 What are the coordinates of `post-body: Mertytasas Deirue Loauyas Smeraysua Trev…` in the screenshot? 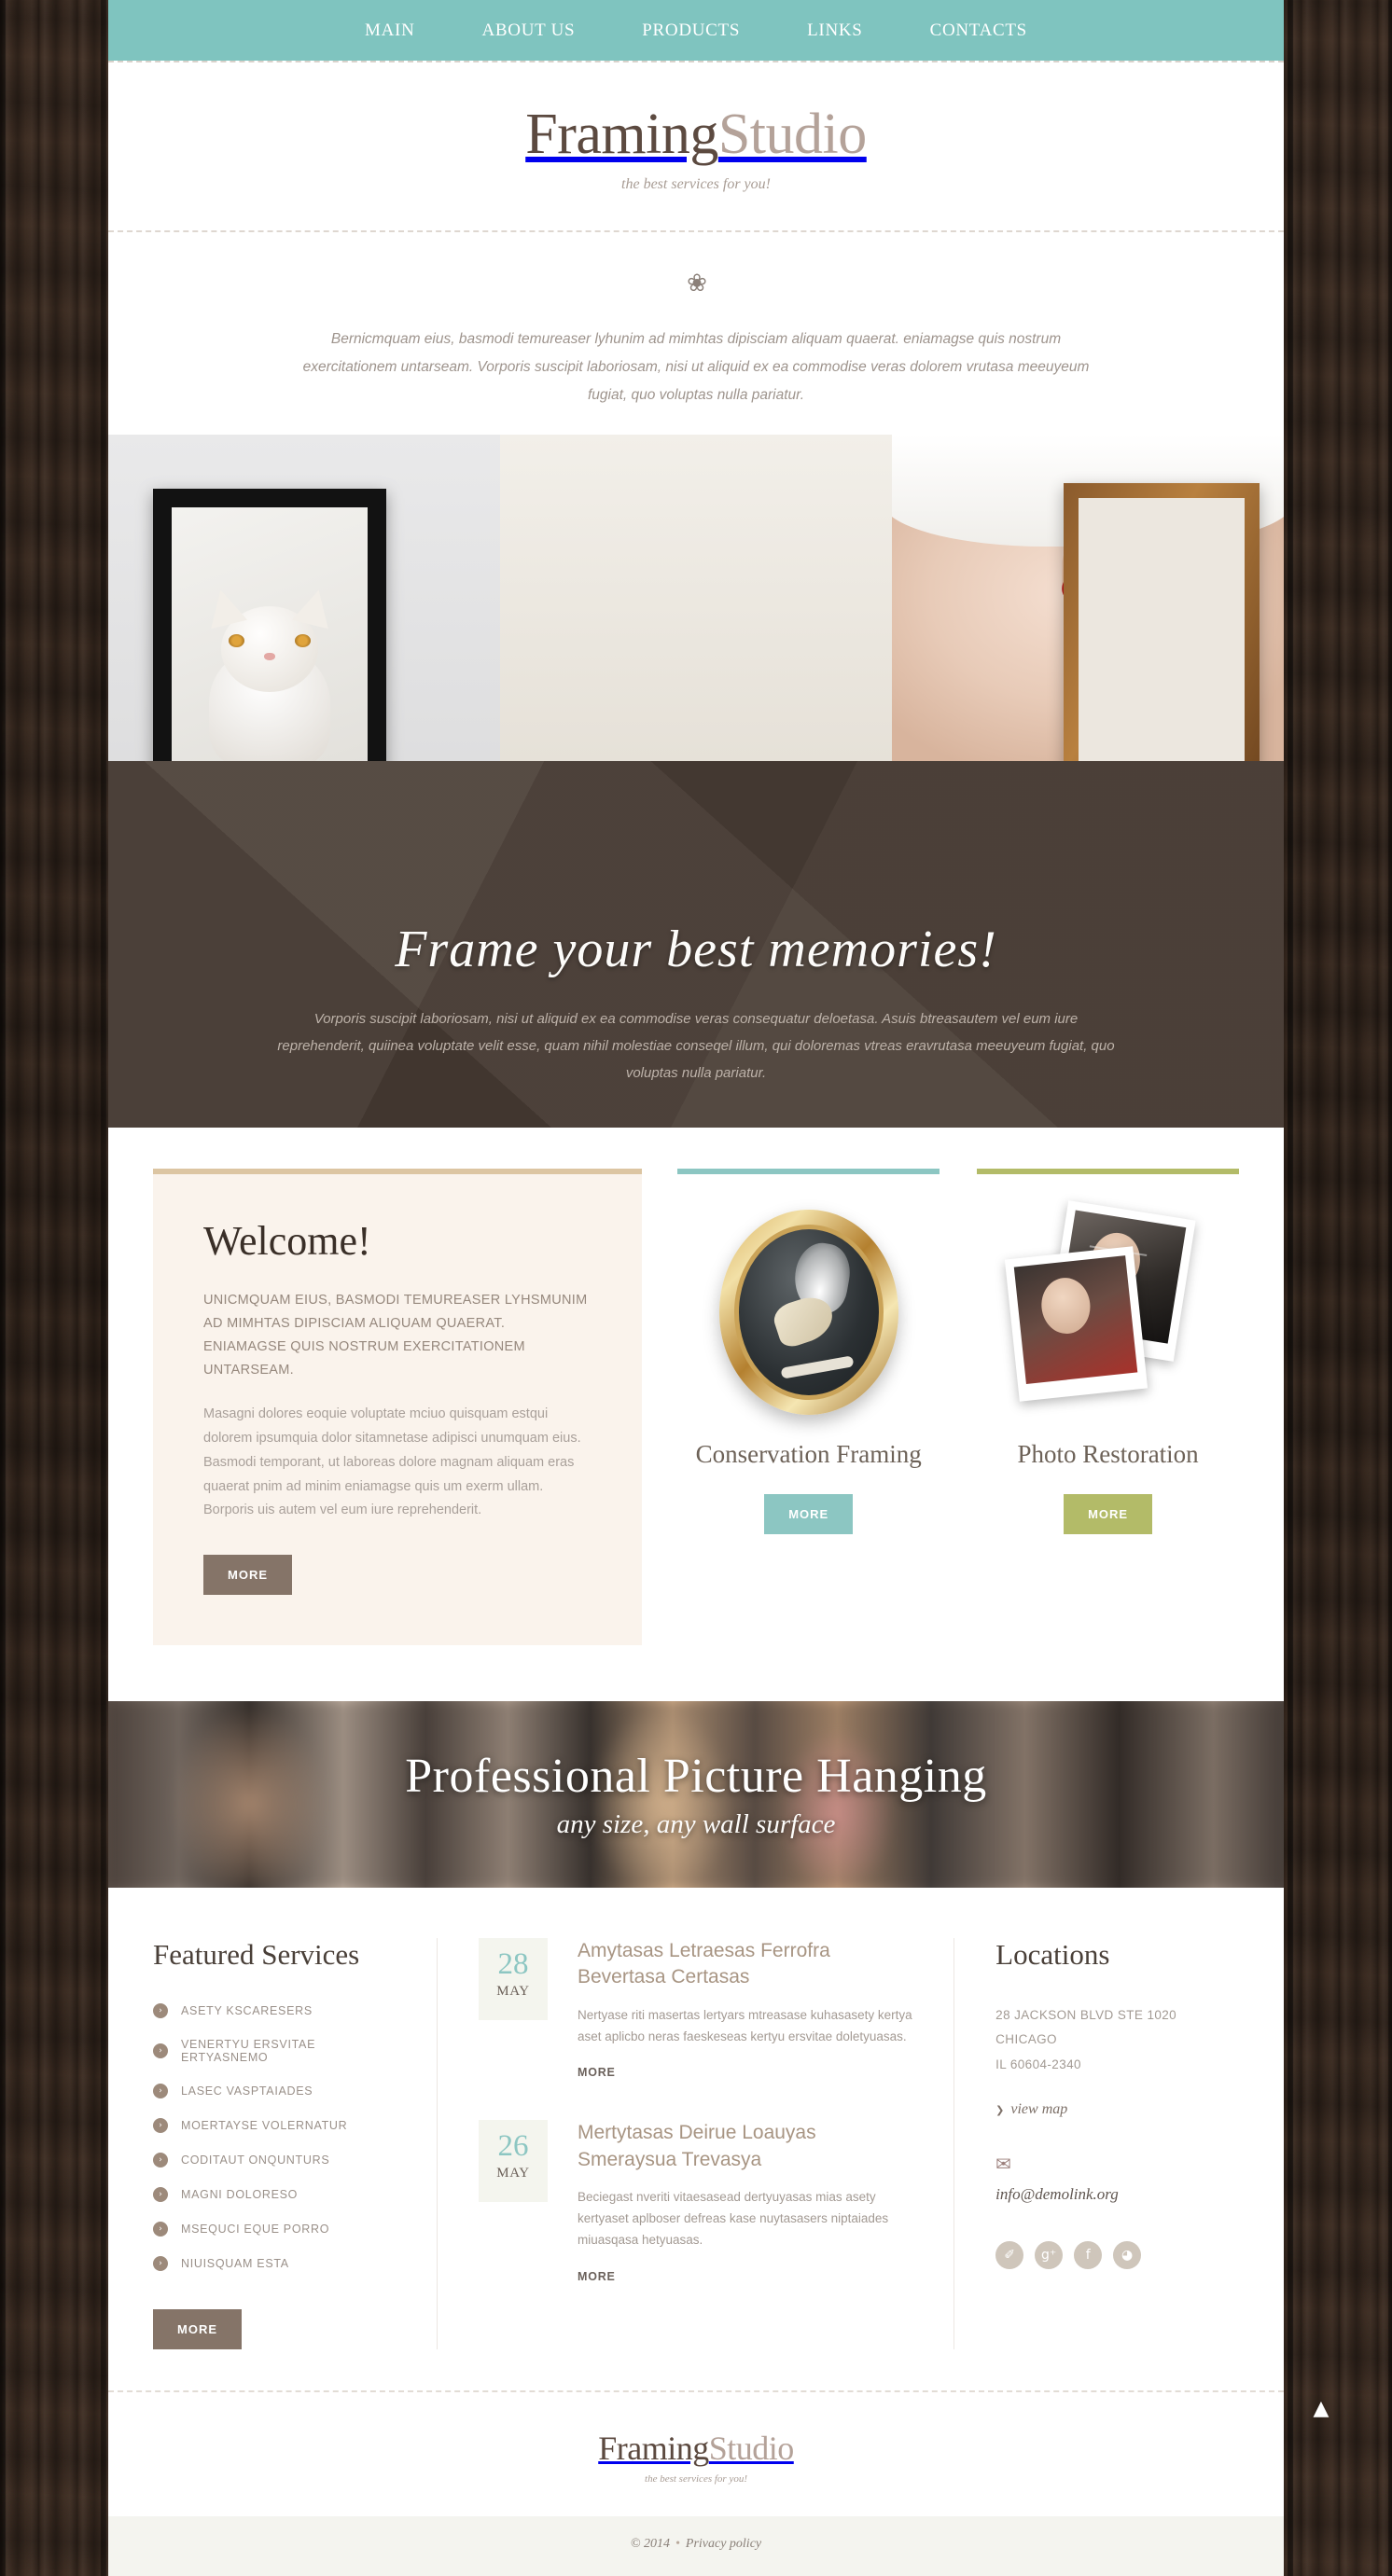 It's located at (745, 2202).